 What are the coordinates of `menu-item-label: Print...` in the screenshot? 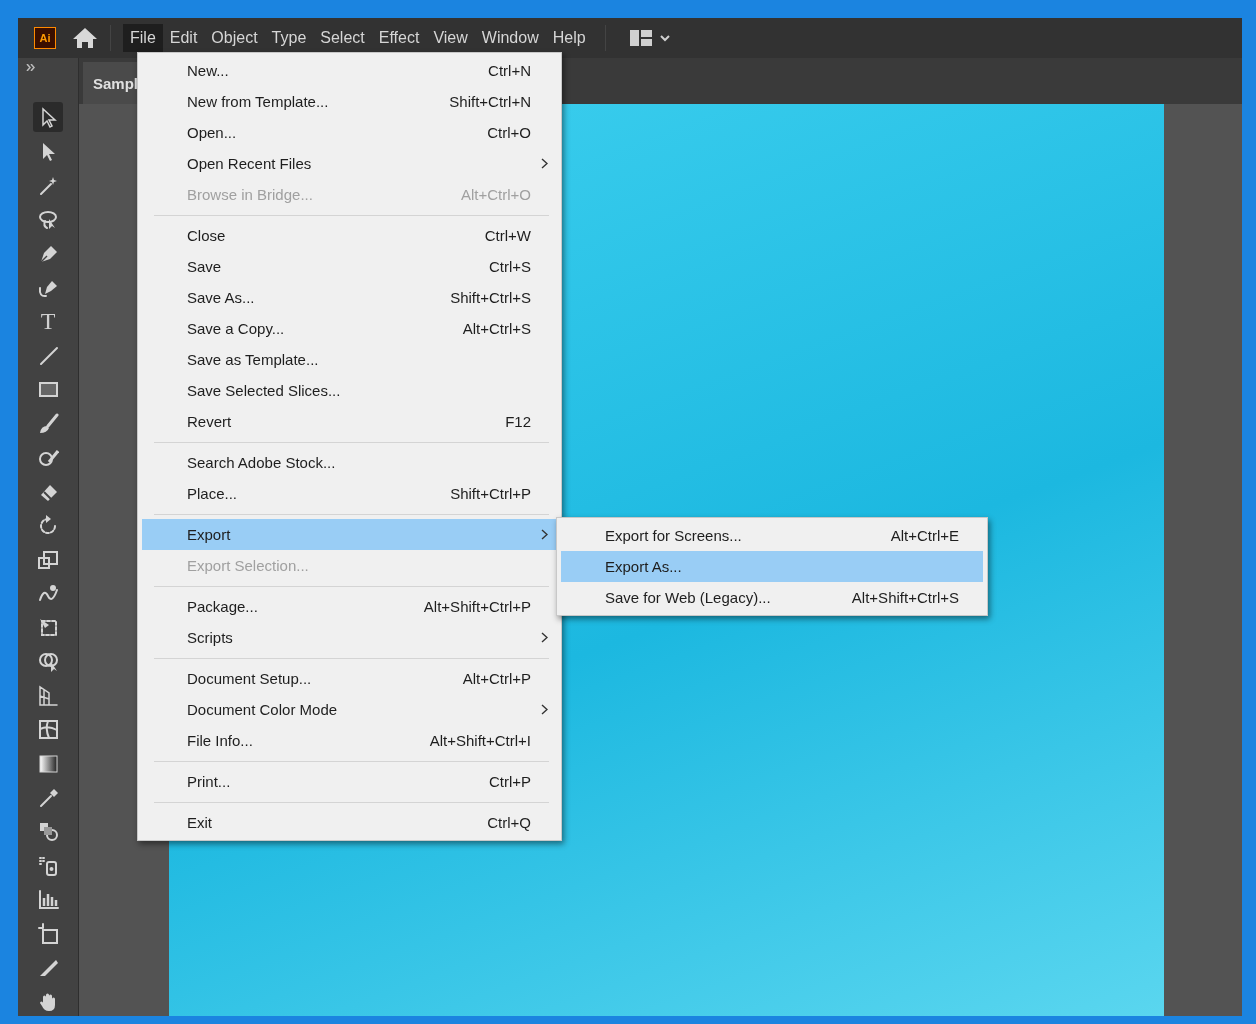 It's located at (209, 781).